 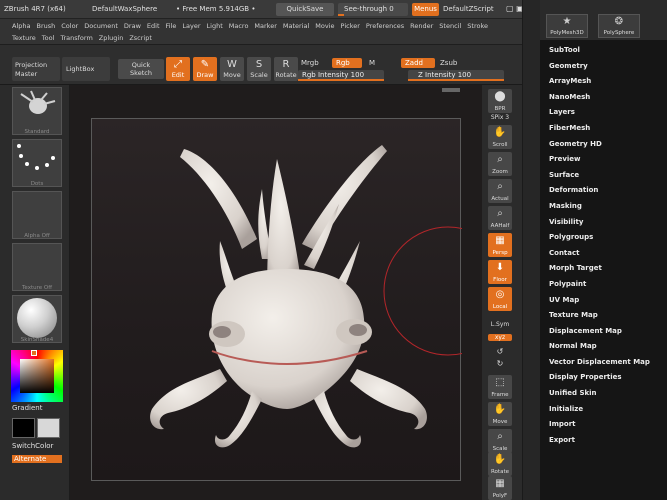 I want to click on rgb-intensity-slider: Rgb Intensity 100, so click(x=341, y=75).